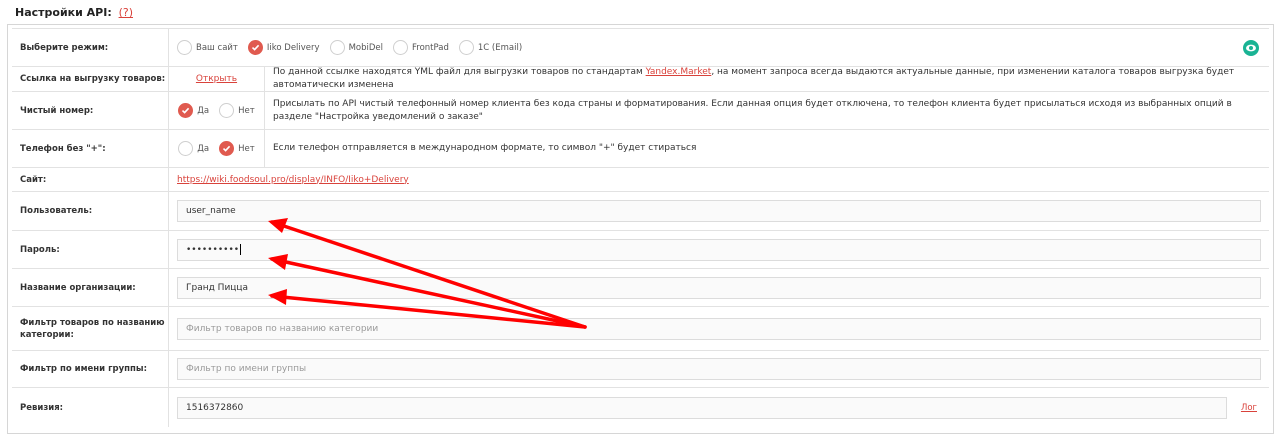 The image size is (1280, 441). What do you see at coordinates (430, 47) in the screenshot?
I see `mode-option-label: FrontPad` at bounding box center [430, 47].